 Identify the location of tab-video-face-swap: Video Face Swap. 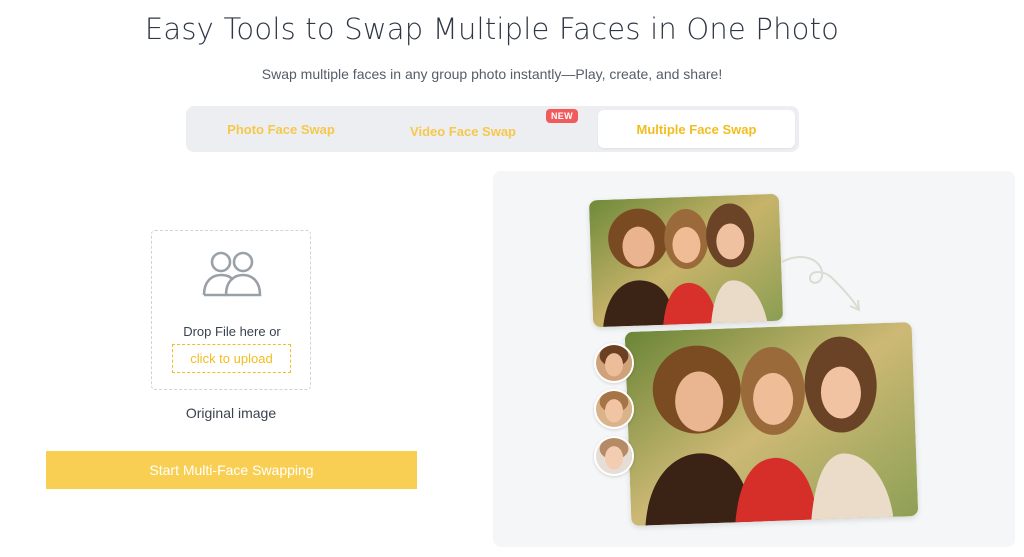
(463, 129).